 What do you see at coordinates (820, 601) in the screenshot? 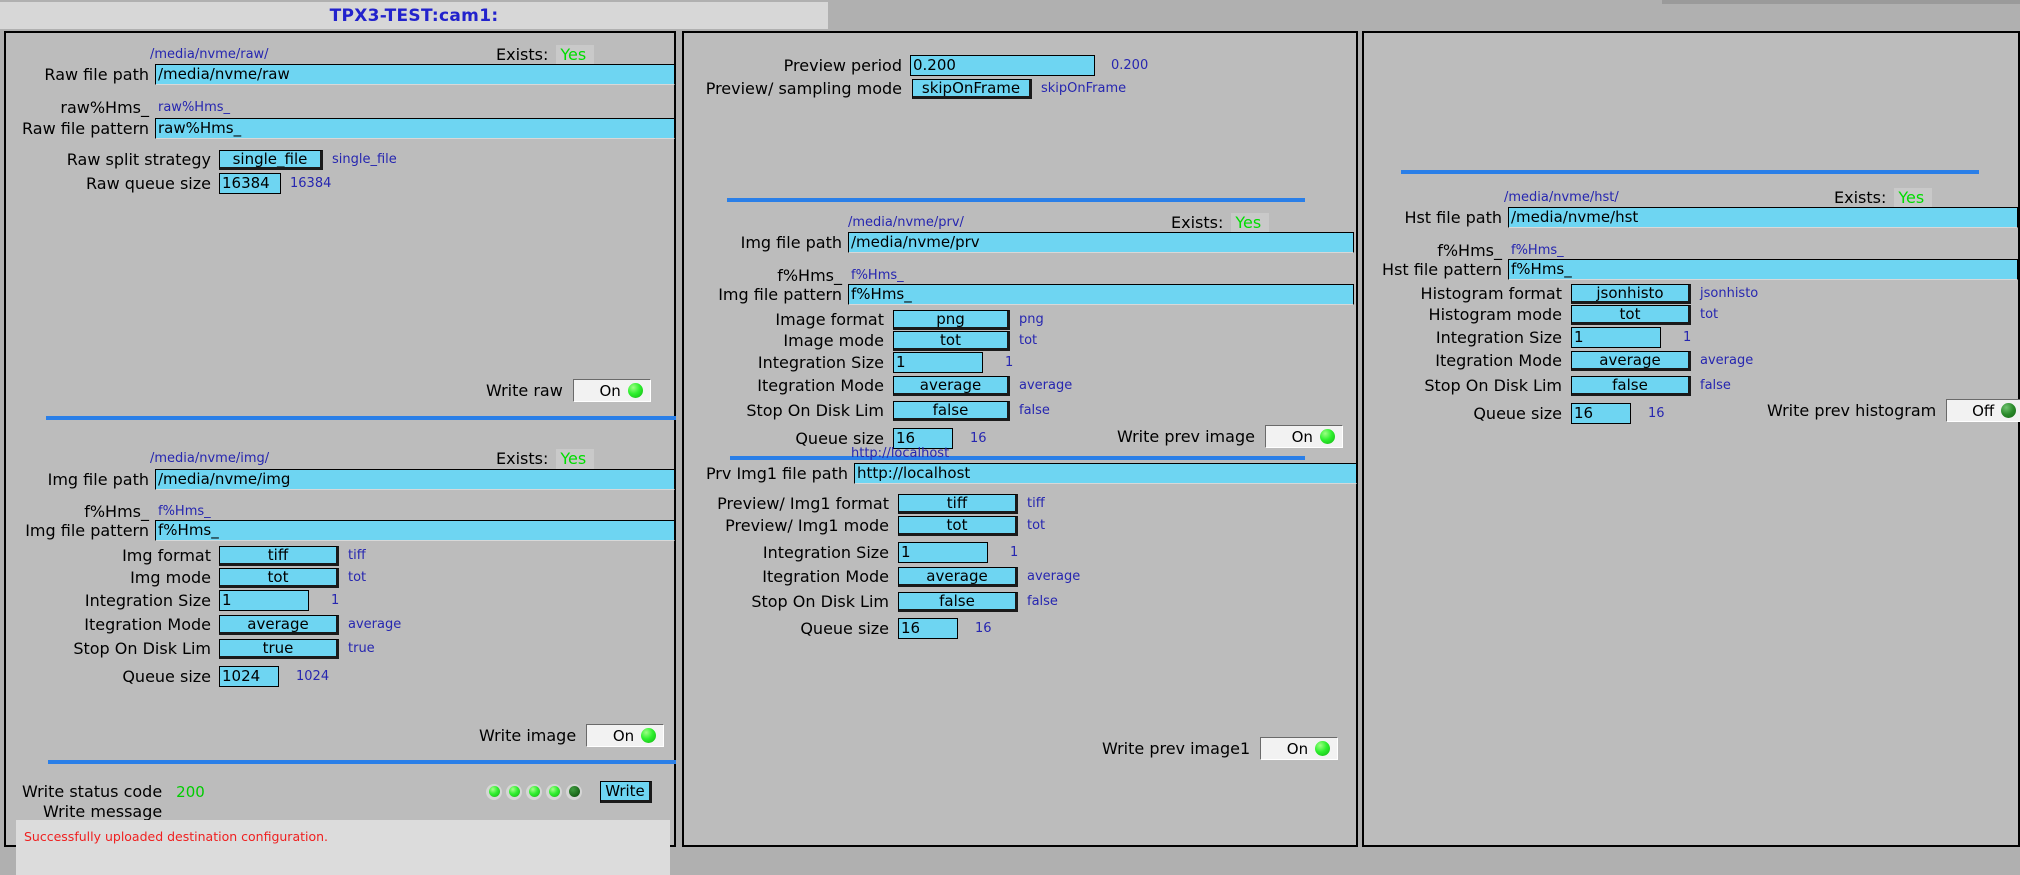
I see `prv-img1-stop-on-disk-label: Stop On Disk Lim` at bounding box center [820, 601].